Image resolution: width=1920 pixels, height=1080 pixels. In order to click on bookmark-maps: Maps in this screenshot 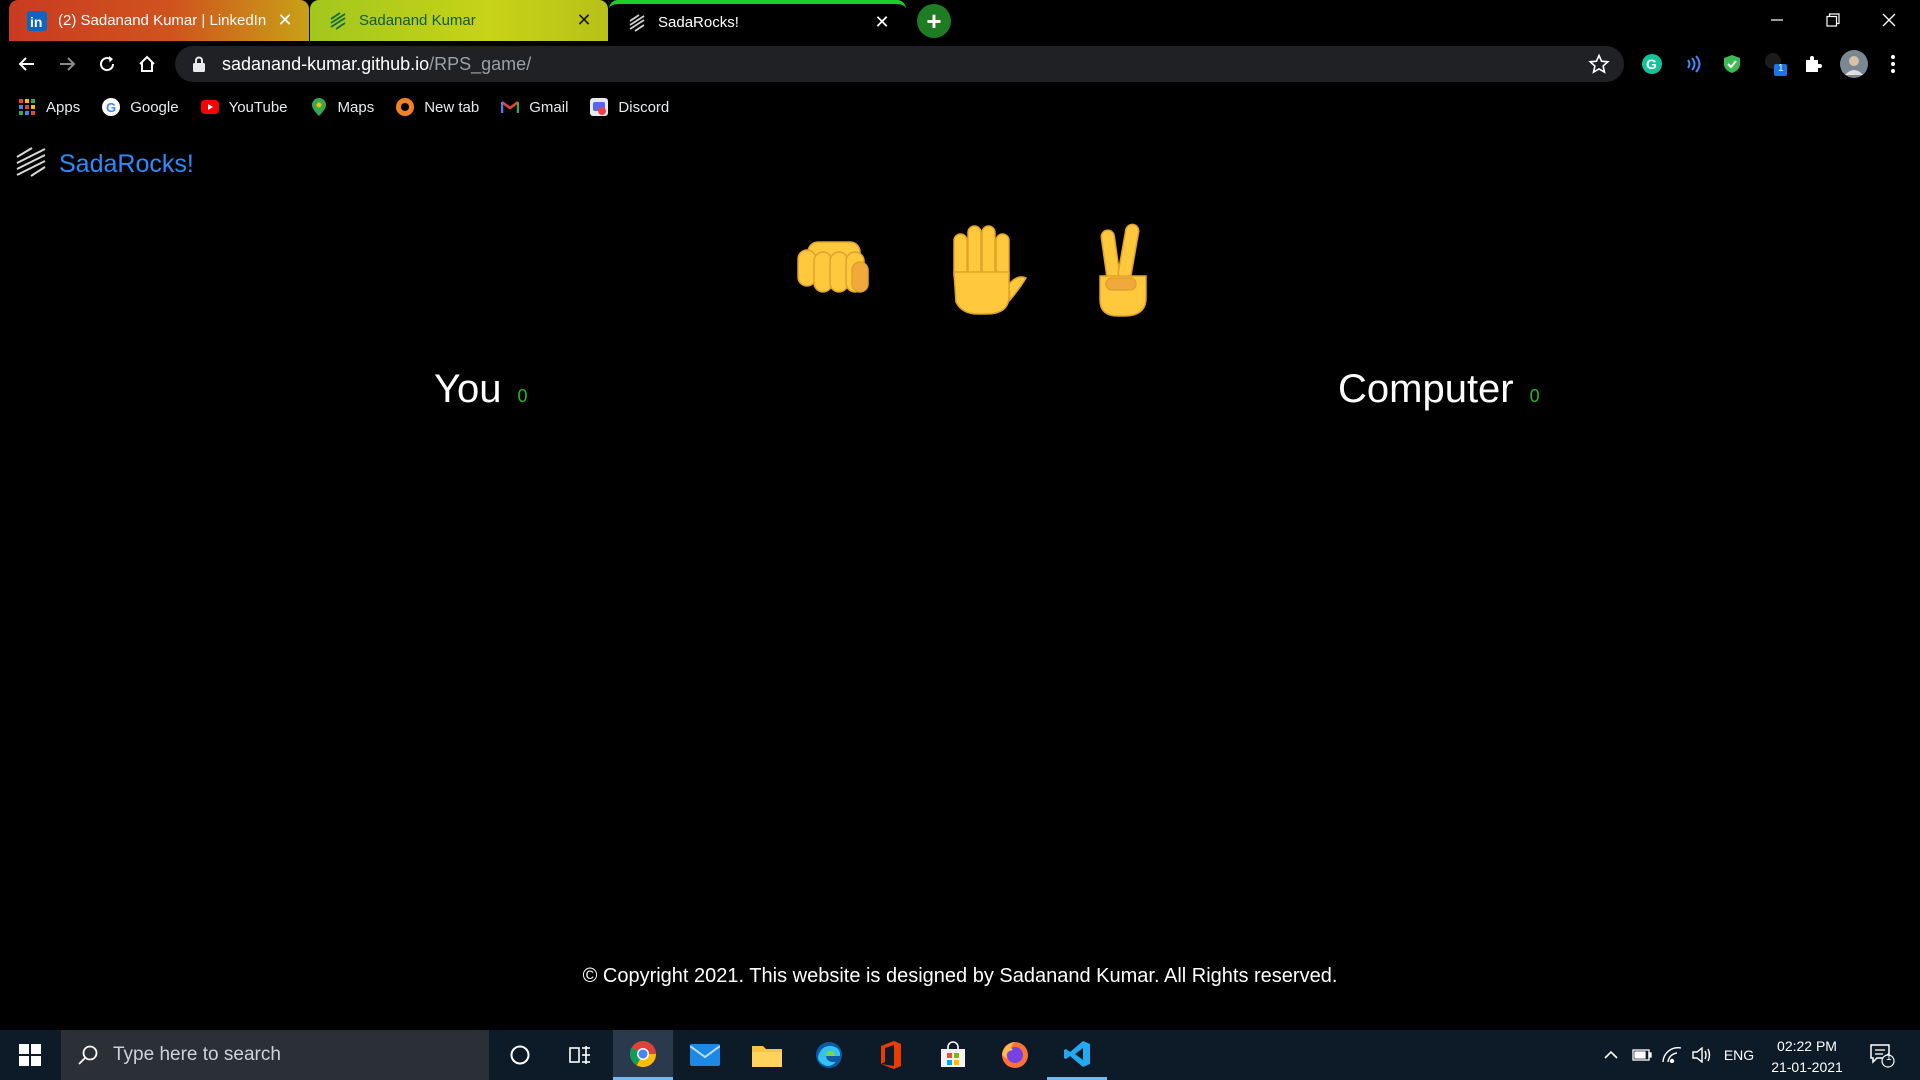, I will do `click(342, 107)`.